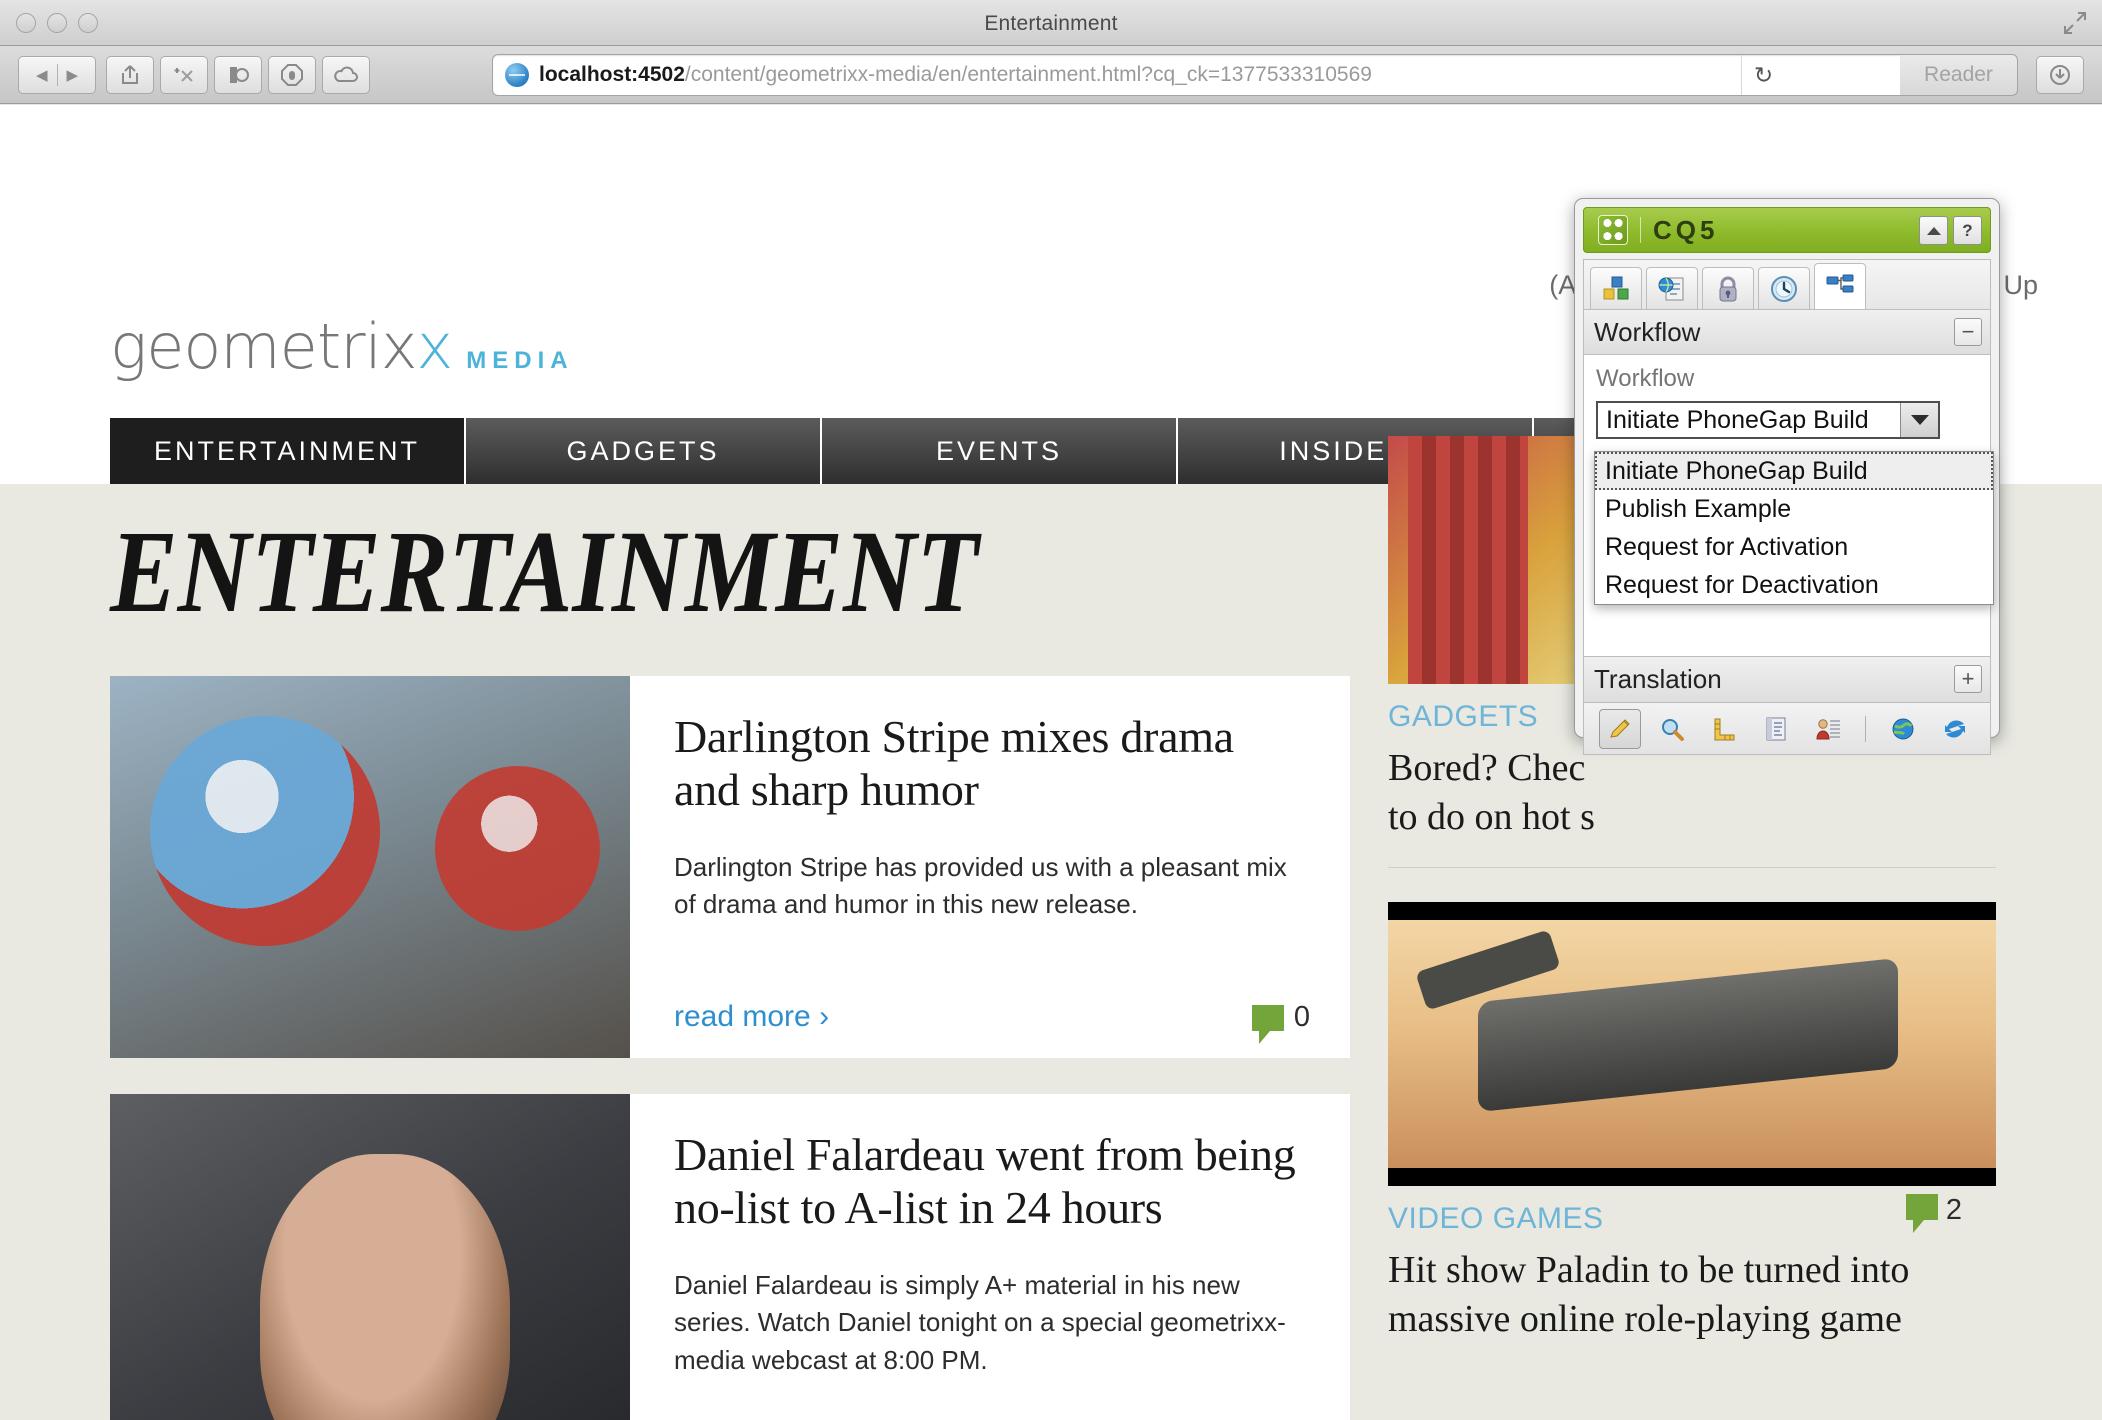 The height and width of the screenshot is (1420, 2102). Describe the element at coordinates (1649, 1270) in the screenshot. I see `sidebar-title-line1: Hit show Paladin to be turned into` at that location.